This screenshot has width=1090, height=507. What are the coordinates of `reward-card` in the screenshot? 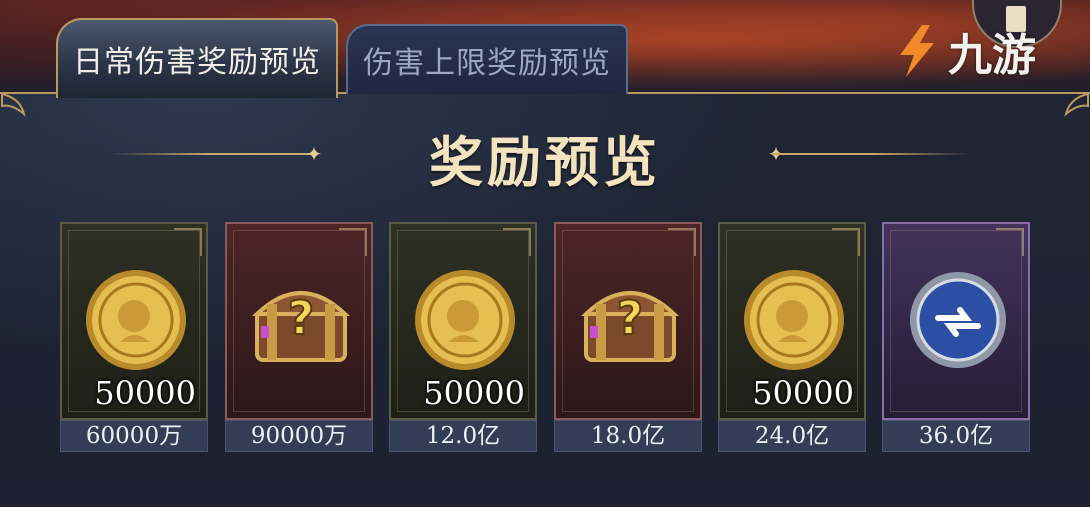 It's located at (956, 321).